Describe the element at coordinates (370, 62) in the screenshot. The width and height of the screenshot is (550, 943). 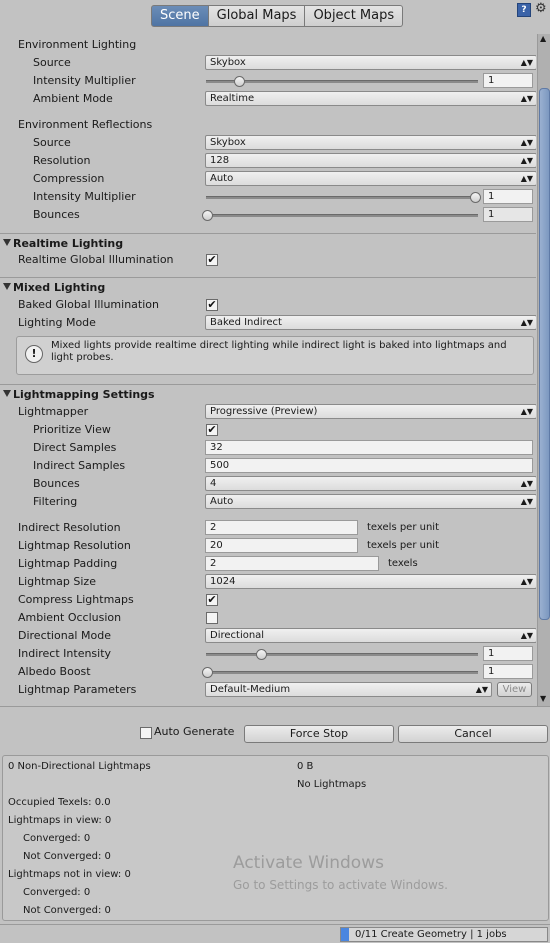
I see `env-source-dropdown: Skybox ▲▼` at that location.